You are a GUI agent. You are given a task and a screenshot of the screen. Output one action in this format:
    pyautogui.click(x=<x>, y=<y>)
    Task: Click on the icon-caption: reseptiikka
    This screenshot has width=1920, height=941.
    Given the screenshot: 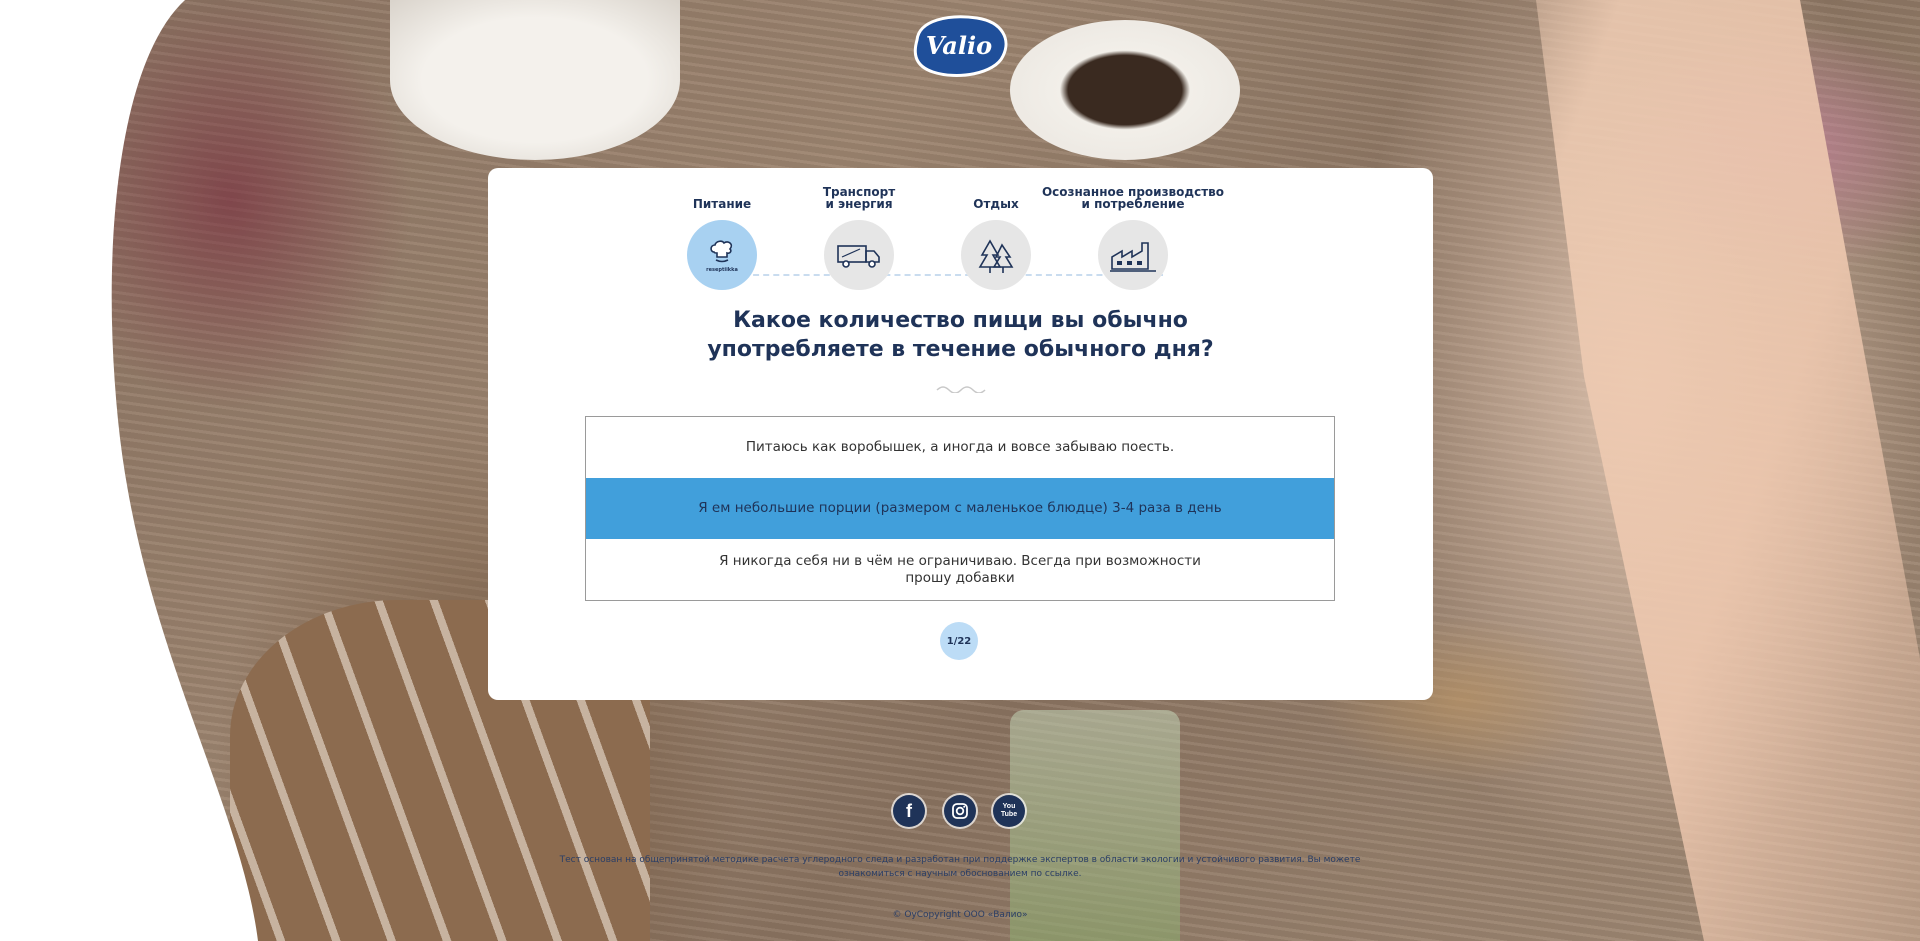 What is the action you would take?
    pyautogui.click(x=722, y=270)
    